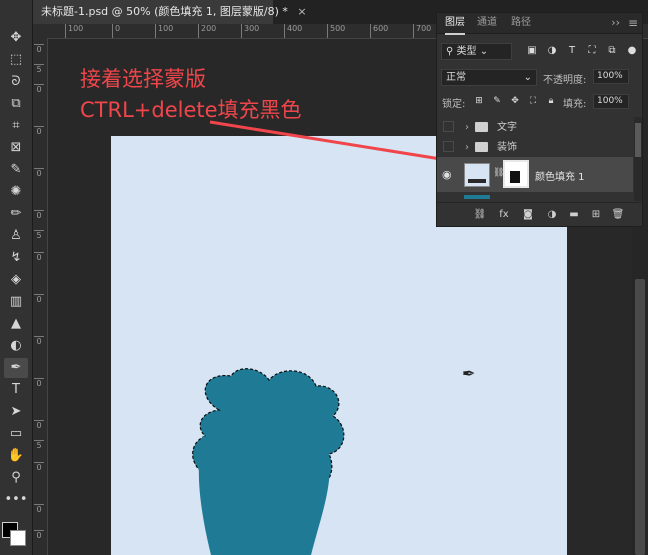  Describe the element at coordinates (16, 38) in the screenshot. I see `move-tool-icon: ✥` at that location.